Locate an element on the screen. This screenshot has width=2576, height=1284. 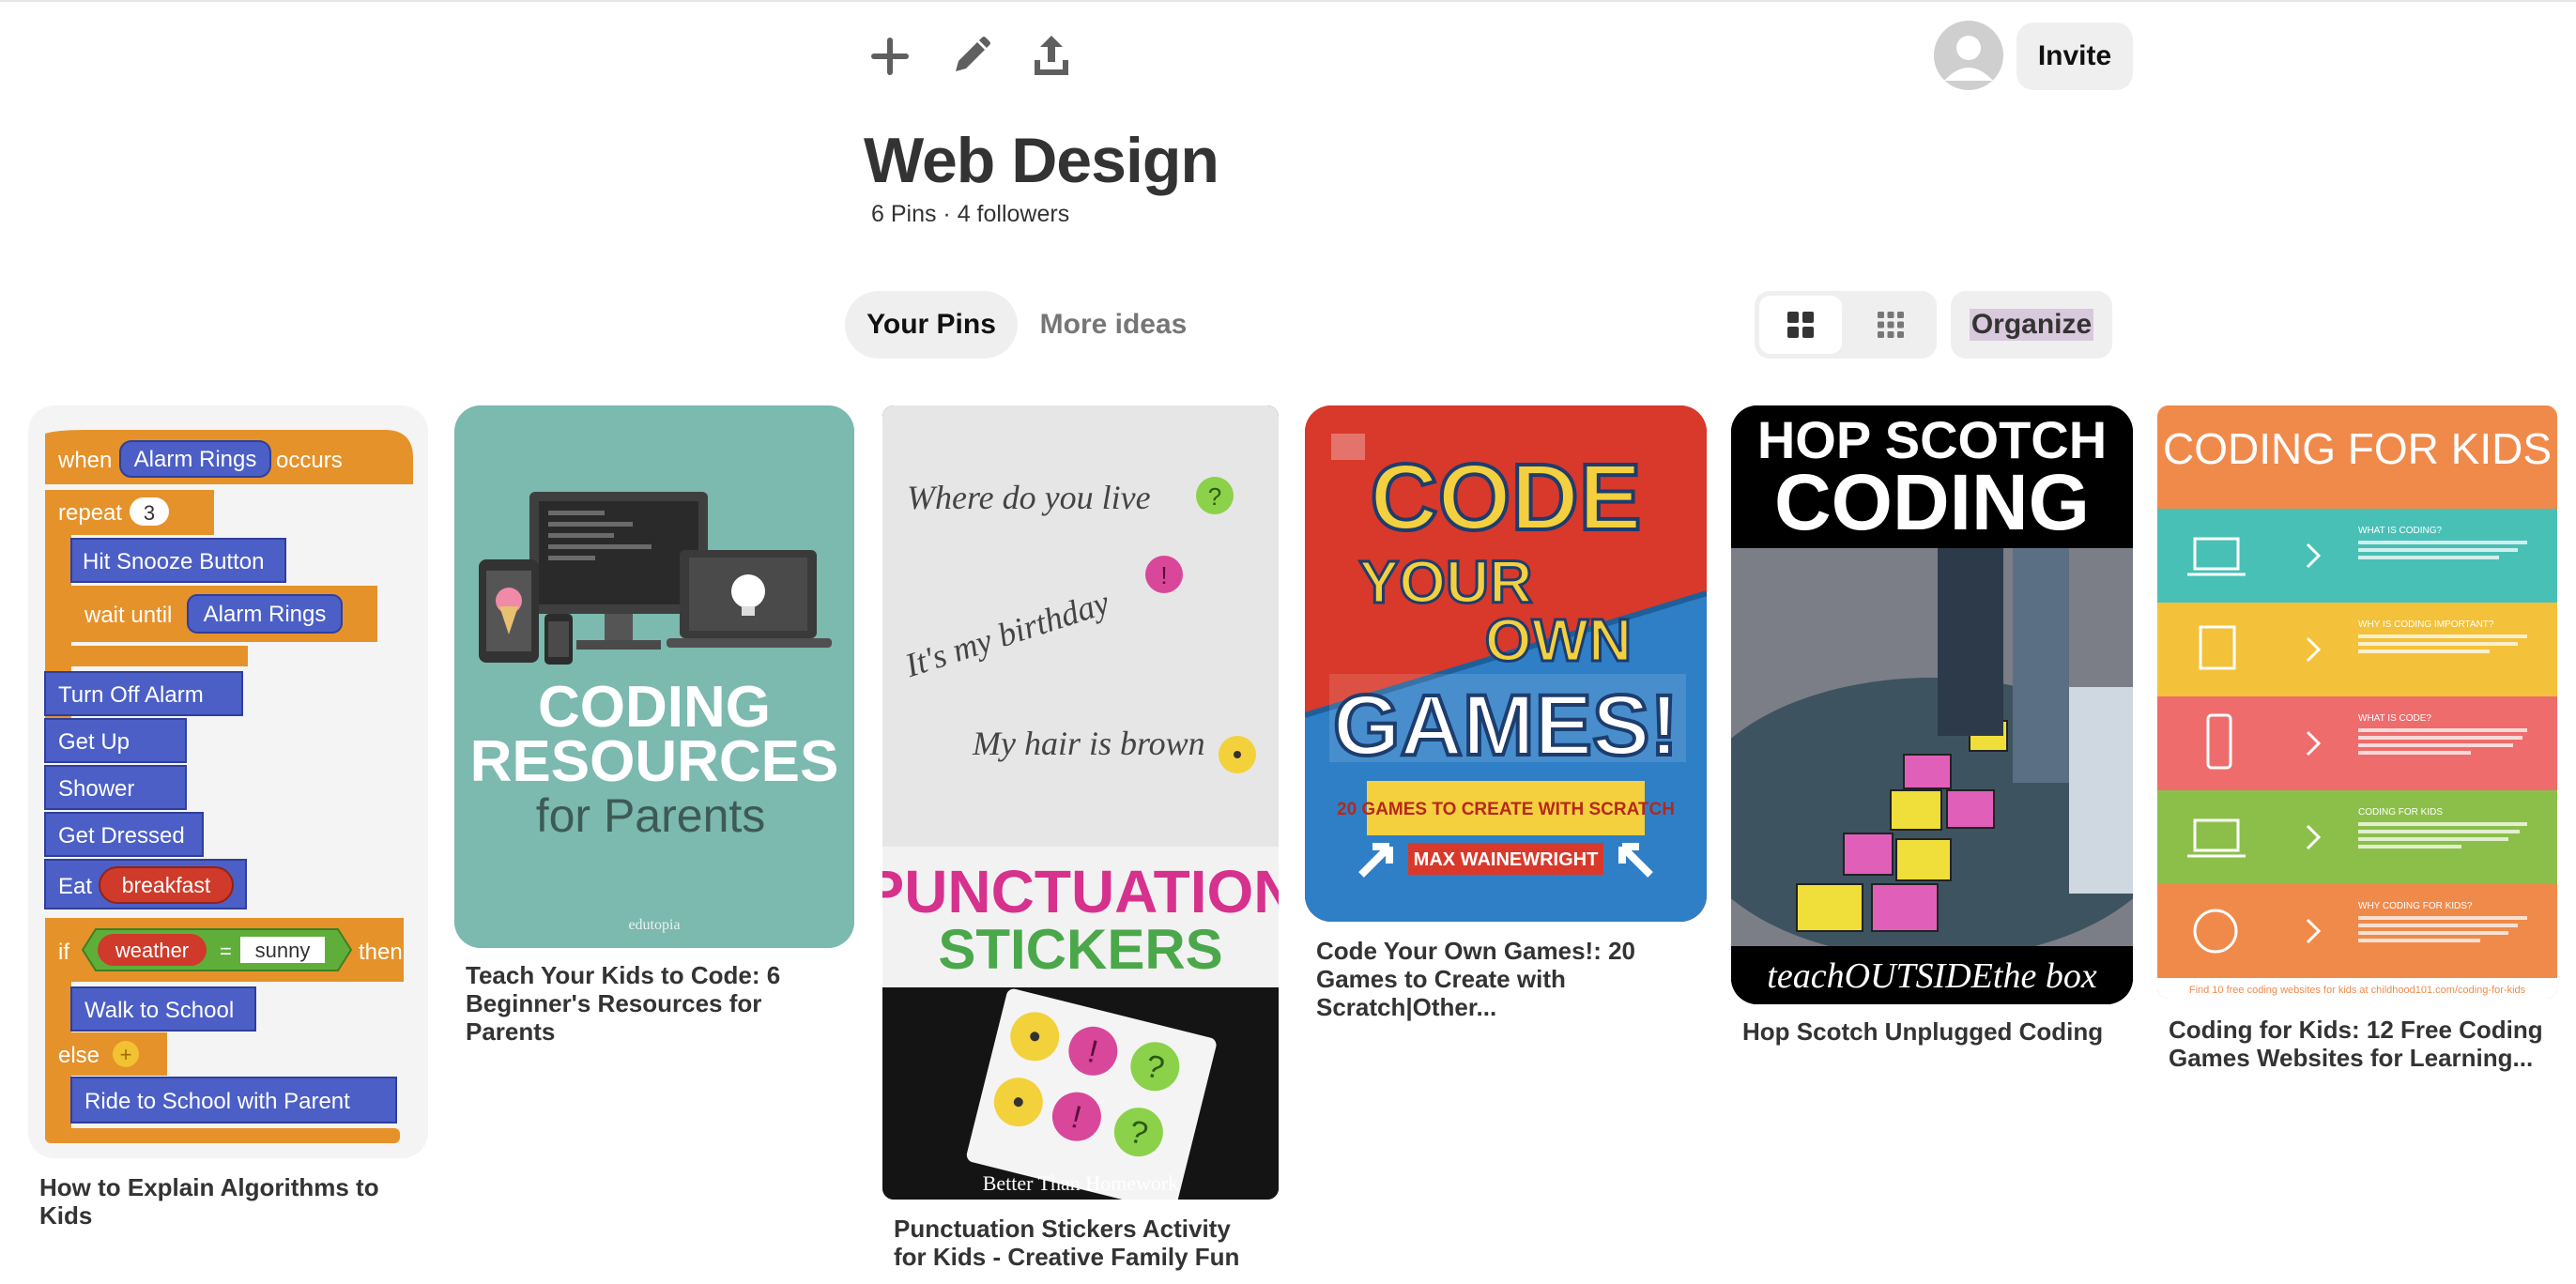
share-board-button is located at coordinates (1051, 56).